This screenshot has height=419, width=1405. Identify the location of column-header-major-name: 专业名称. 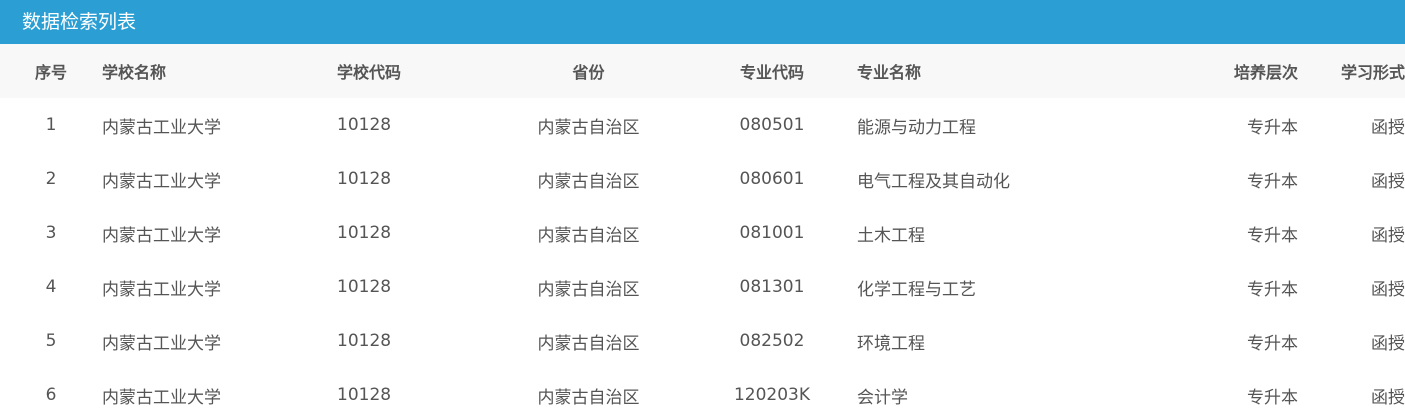
(988, 71).